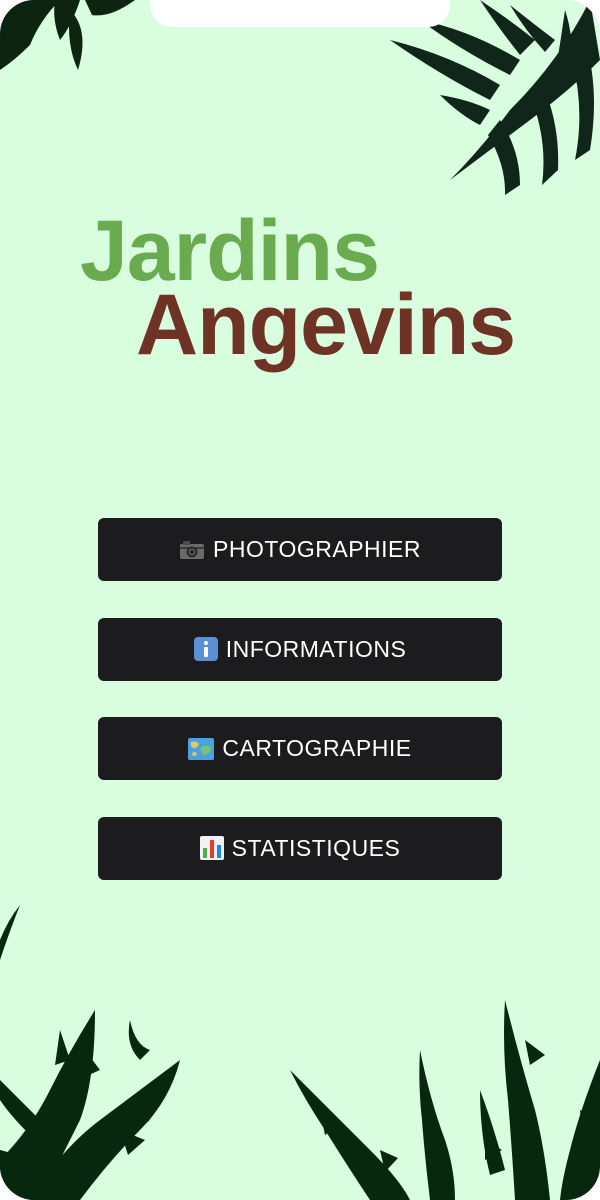 This screenshot has width=600, height=1200. I want to click on info-icon, so click(205, 649).